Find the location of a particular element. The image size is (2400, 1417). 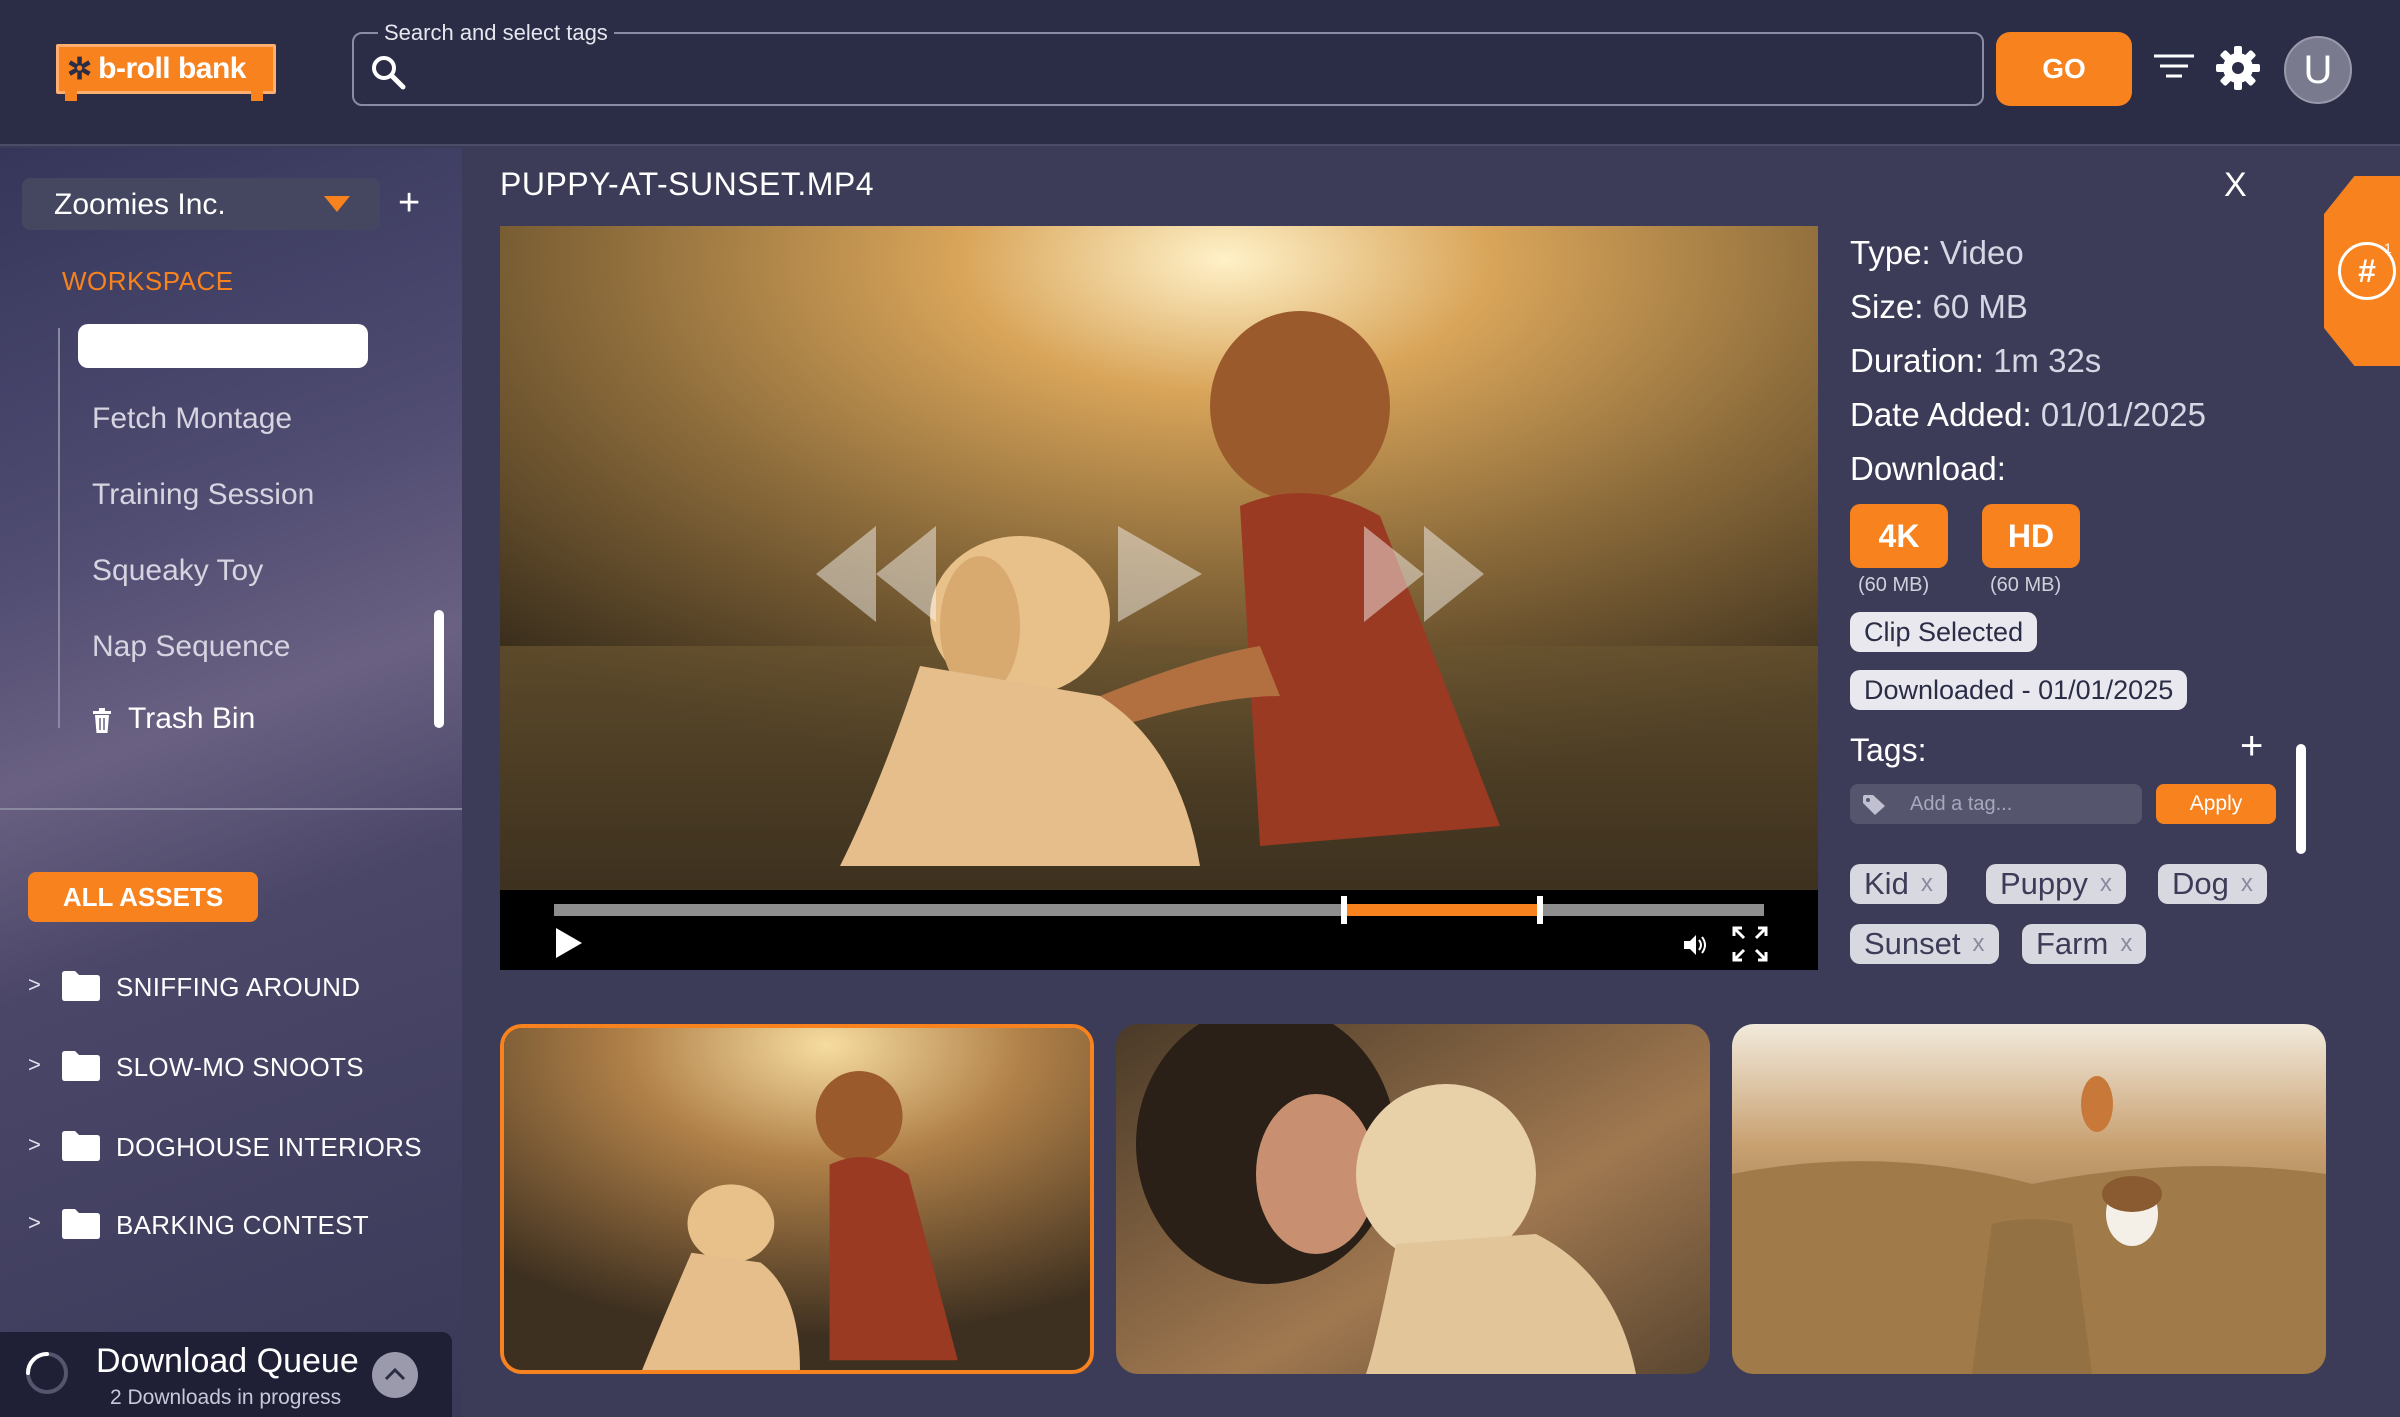

play-overlay-icon is located at coordinates (1160, 574).